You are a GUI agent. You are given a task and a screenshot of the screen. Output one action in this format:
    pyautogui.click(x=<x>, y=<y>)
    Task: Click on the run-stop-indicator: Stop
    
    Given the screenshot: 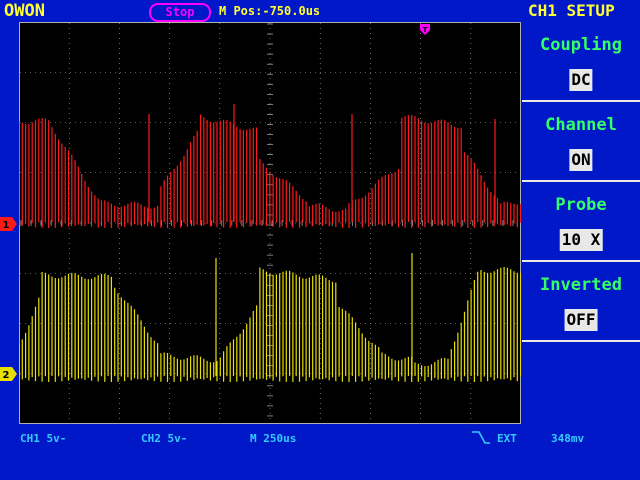 What is the action you would take?
    pyautogui.click(x=180, y=12)
    